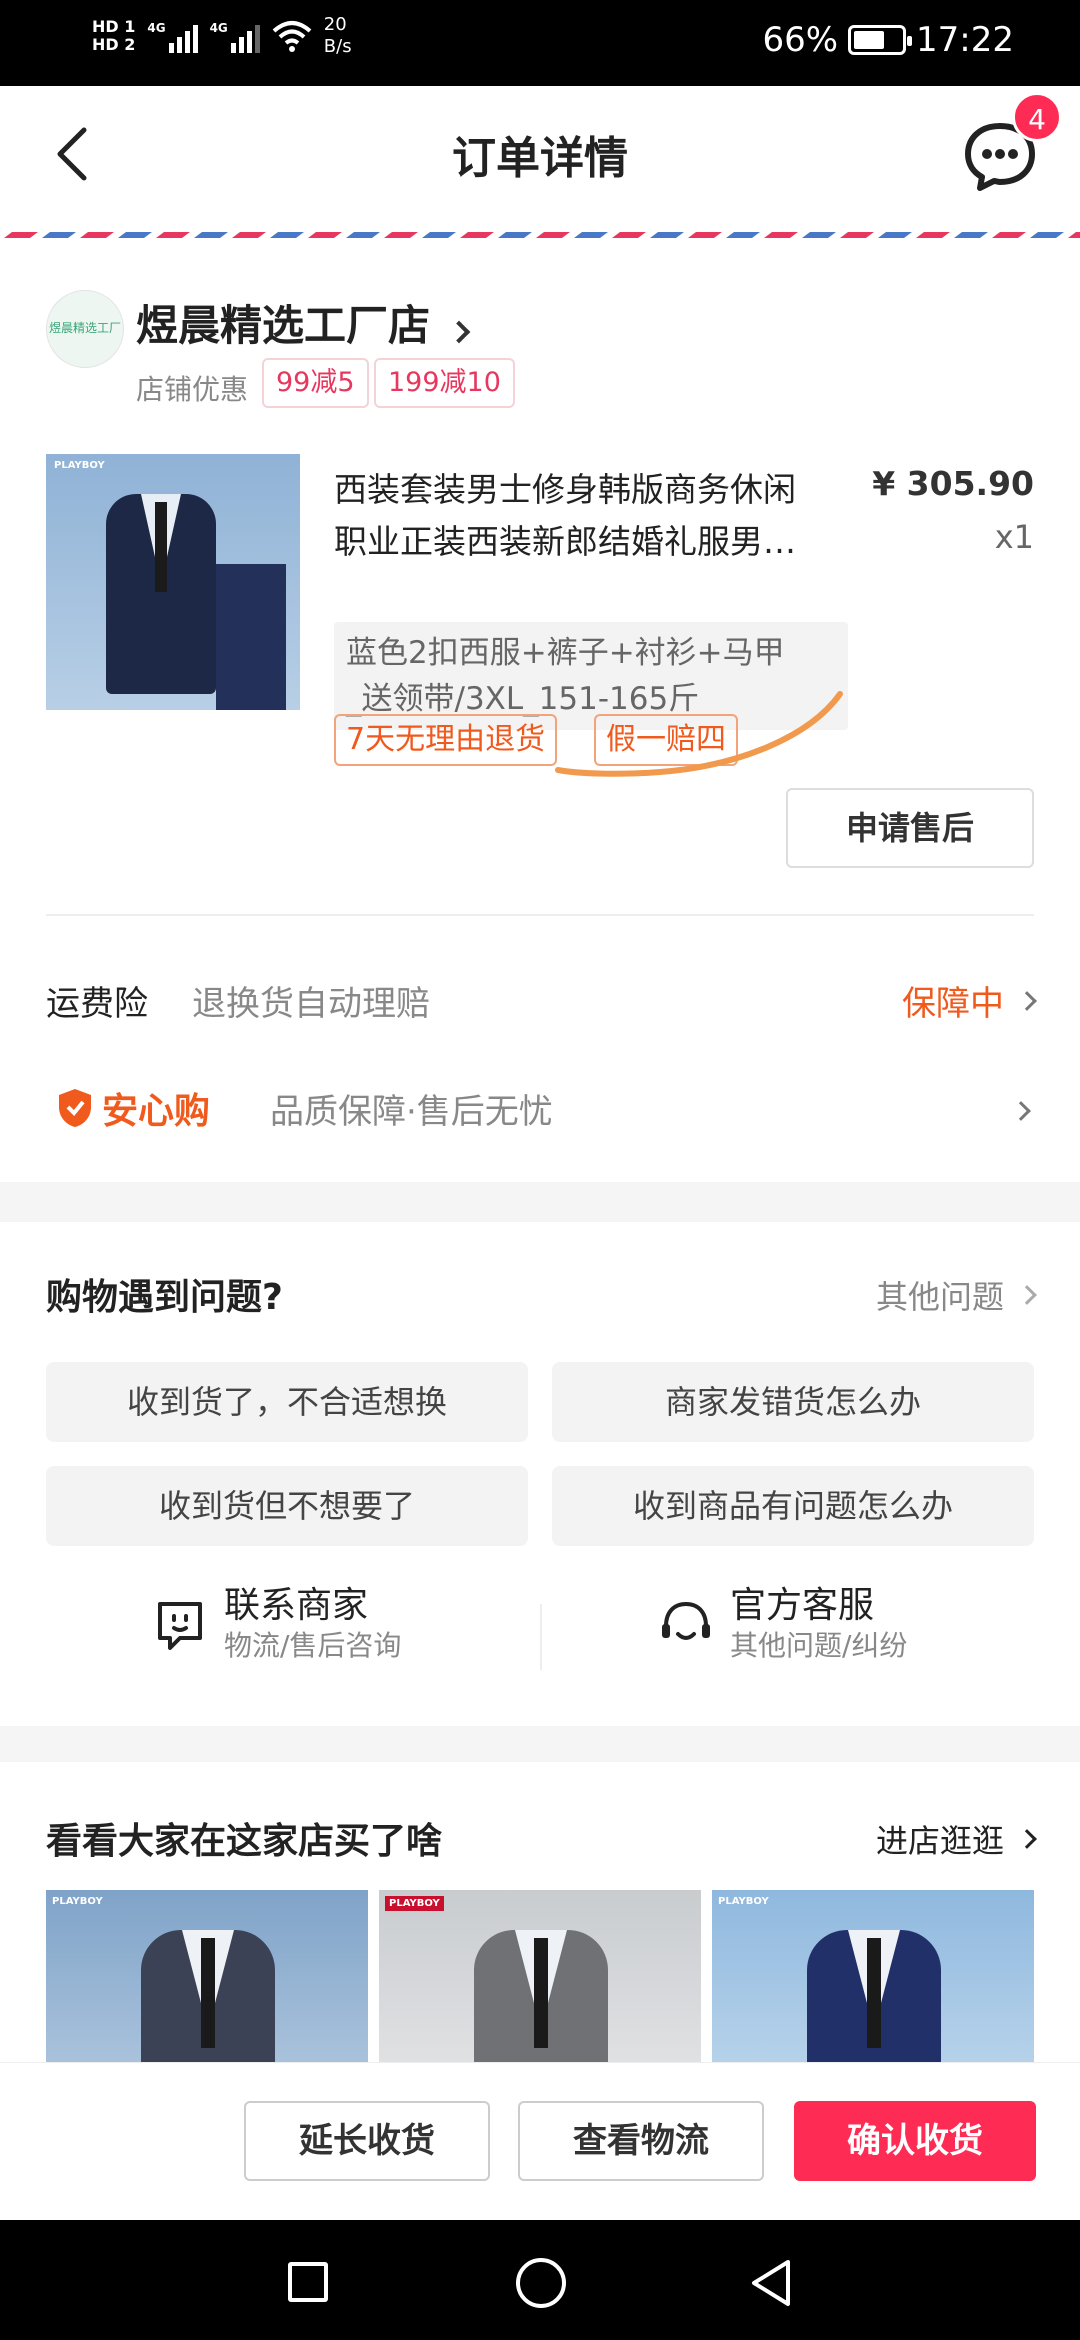 This screenshot has width=1080, height=2340. I want to click on net-speed-unit: B/s, so click(337, 46).